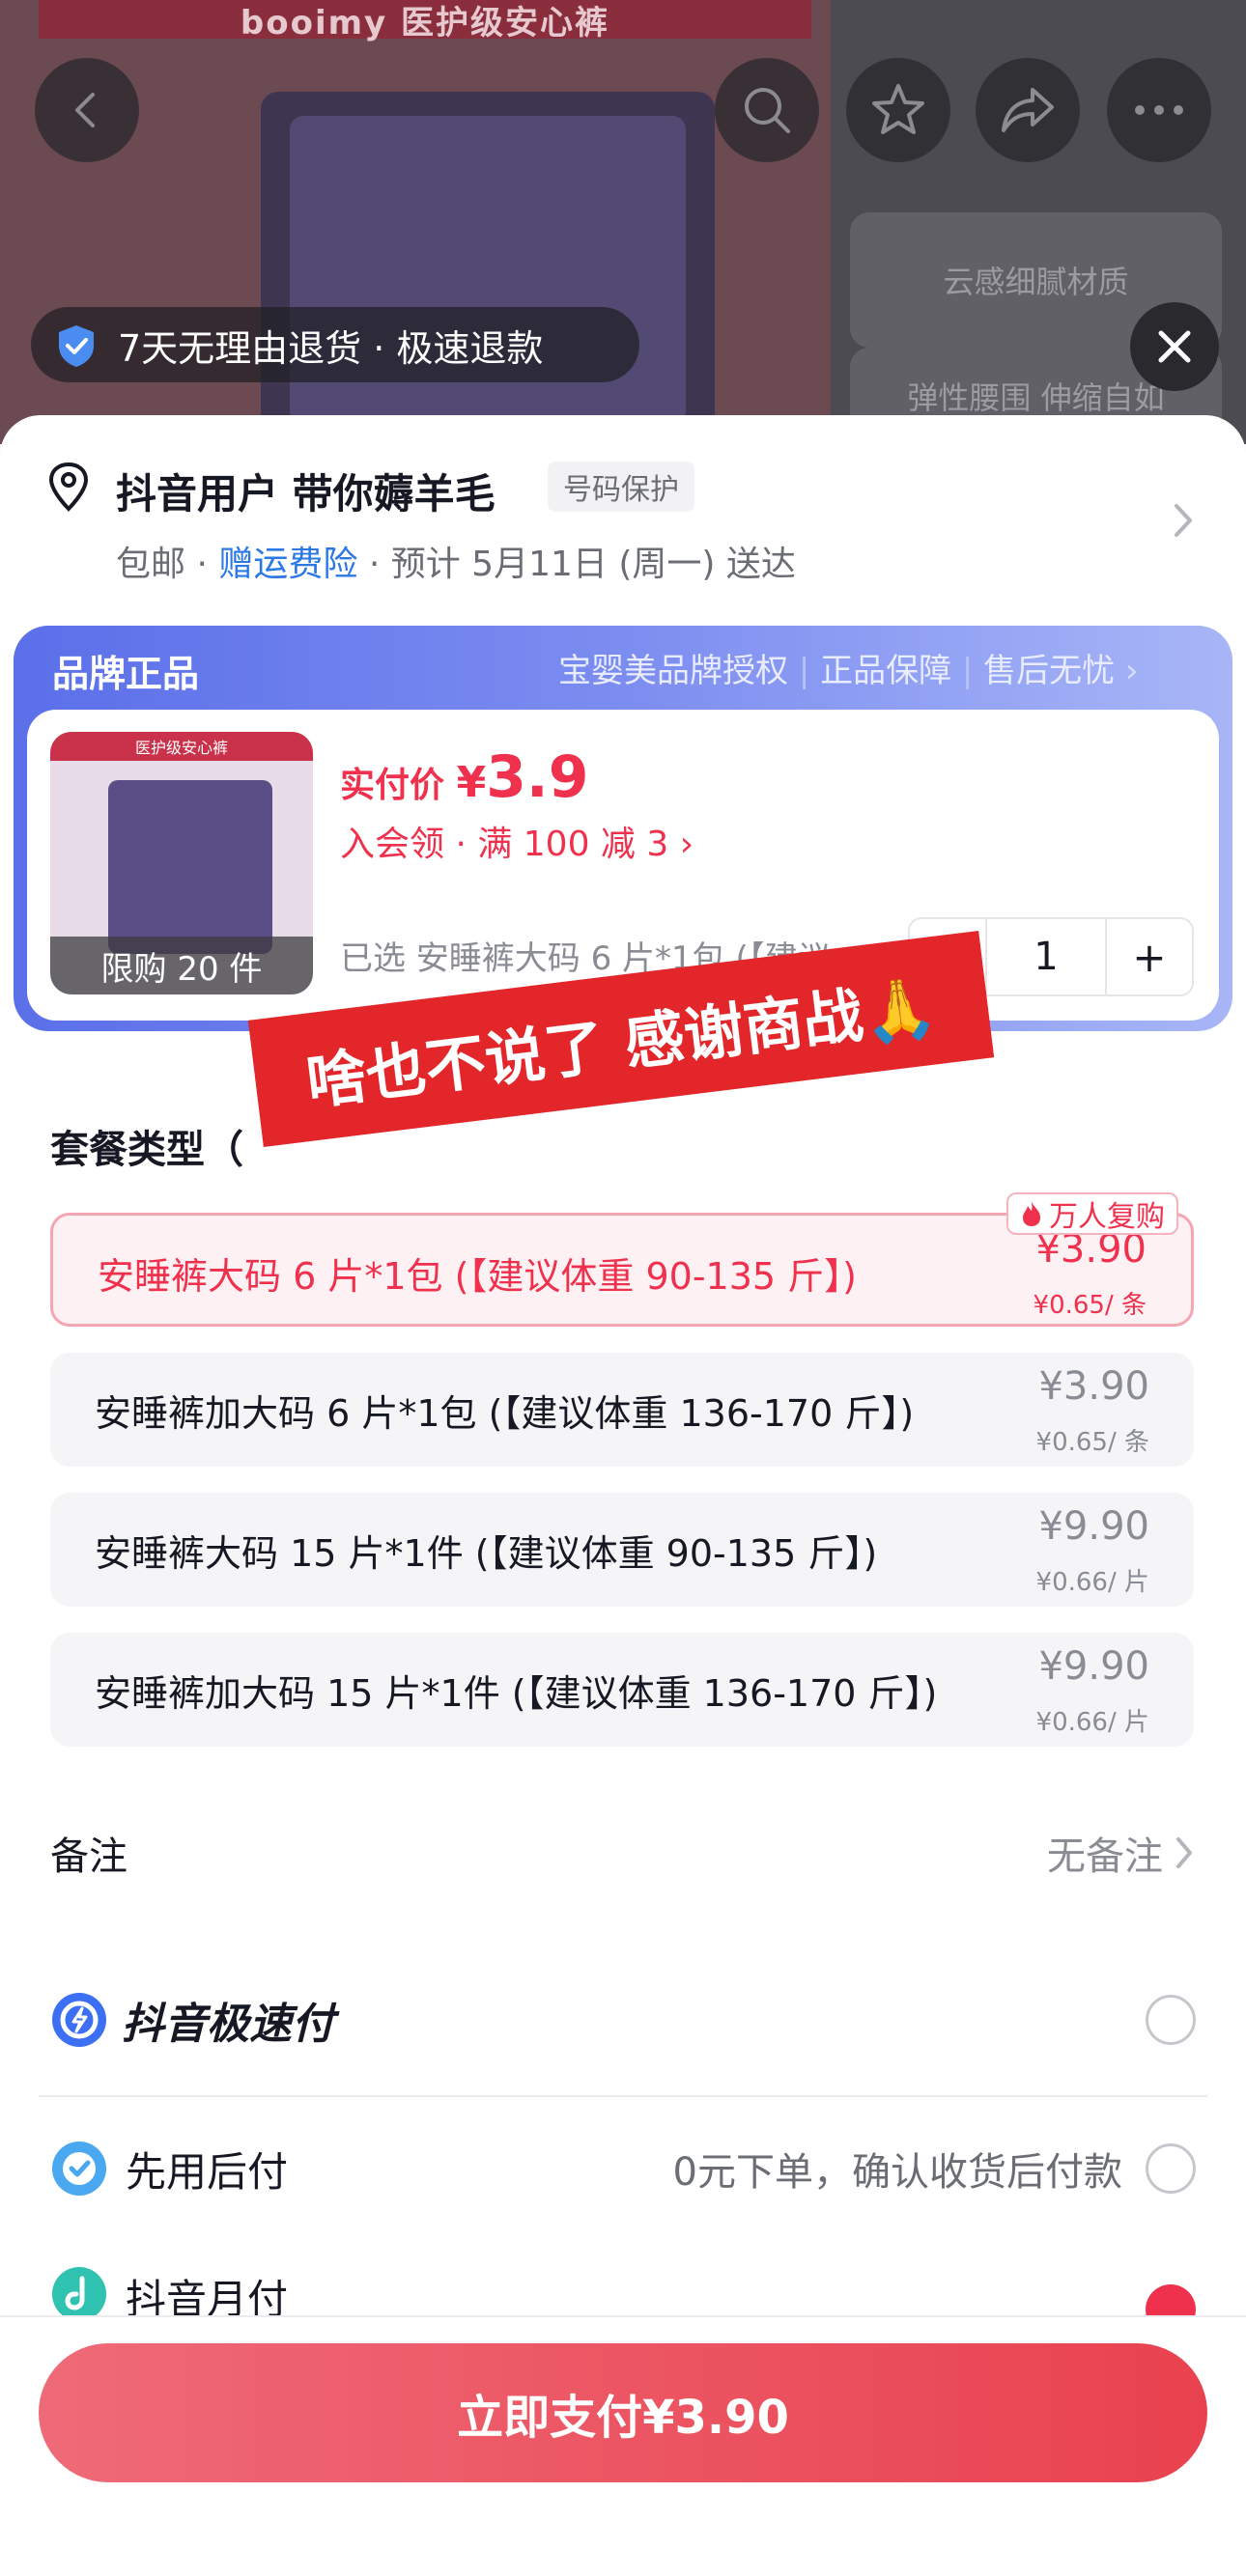 The width and height of the screenshot is (1246, 2576). Describe the element at coordinates (331, 348) in the screenshot. I see `return-policy-text: 7天无理由退货 · 极速退款` at that location.